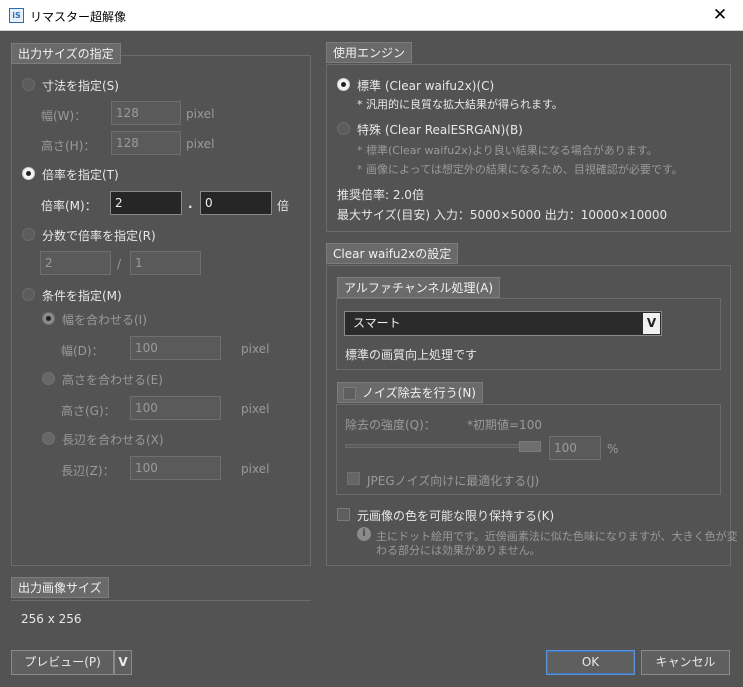 This screenshot has height=687, width=743. Describe the element at coordinates (255, 469) in the screenshot. I see `fit-long-side-unit: pixel` at that location.